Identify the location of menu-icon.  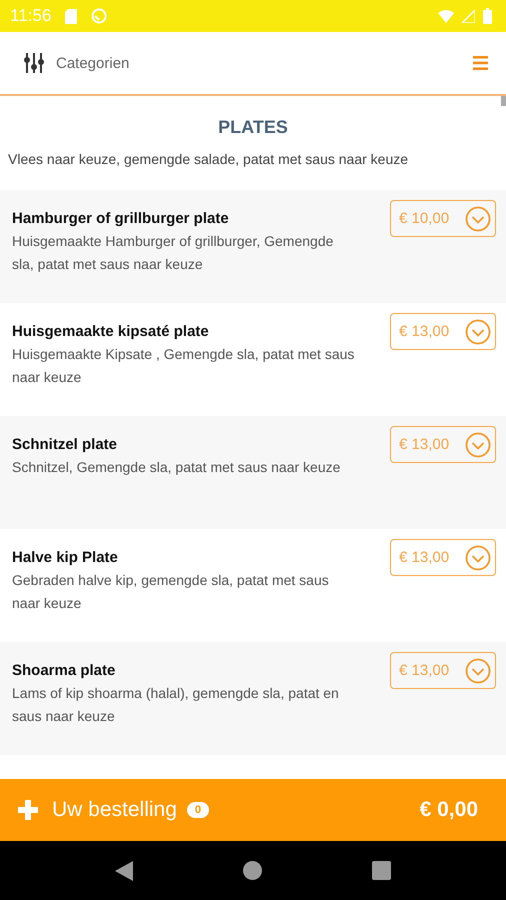
(480, 63).